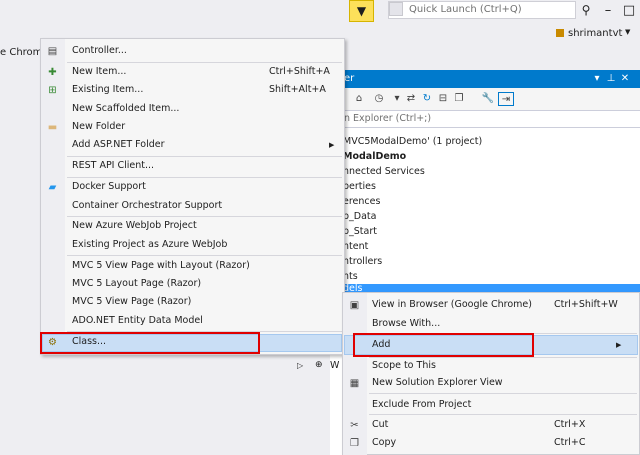 The height and width of the screenshot is (455, 640). I want to click on folder-icon: ▬, so click(52, 127).